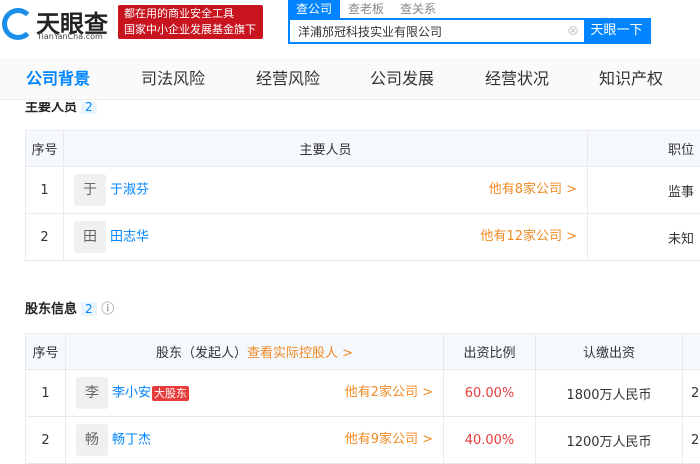  What do you see at coordinates (631, 79) in the screenshot?
I see `nav-ip: 知识产权` at bounding box center [631, 79].